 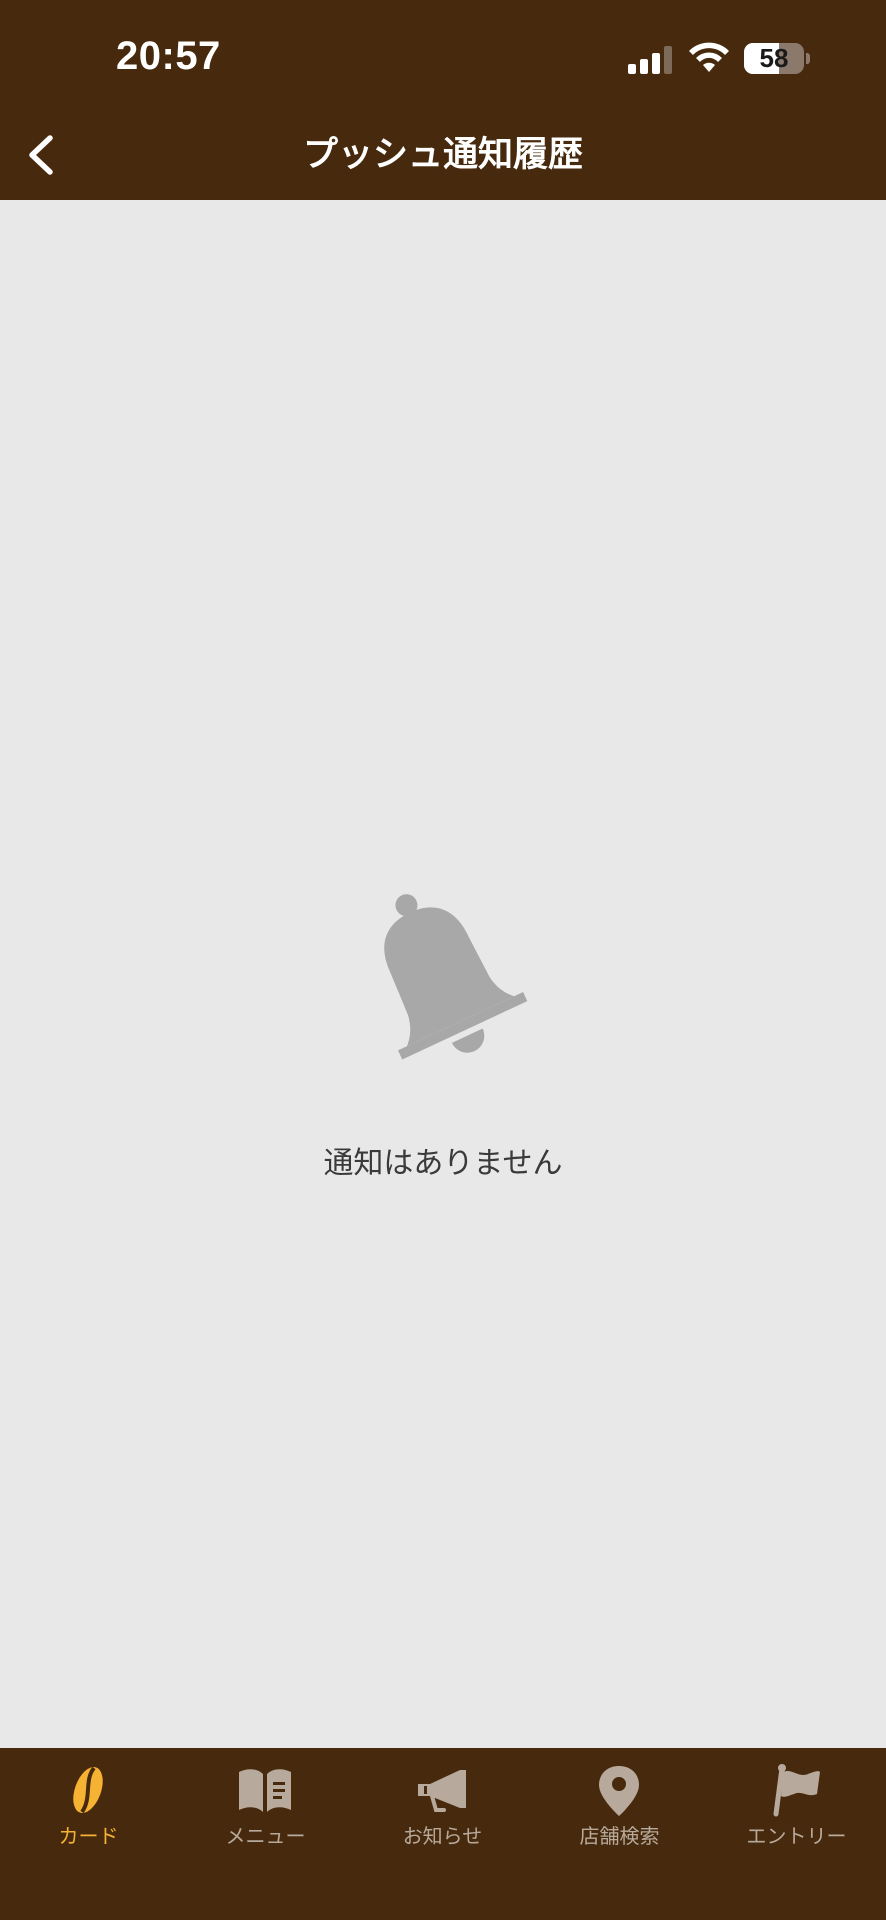 What do you see at coordinates (88, 1790) in the screenshot?
I see `coffee-bean-icon` at bounding box center [88, 1790].